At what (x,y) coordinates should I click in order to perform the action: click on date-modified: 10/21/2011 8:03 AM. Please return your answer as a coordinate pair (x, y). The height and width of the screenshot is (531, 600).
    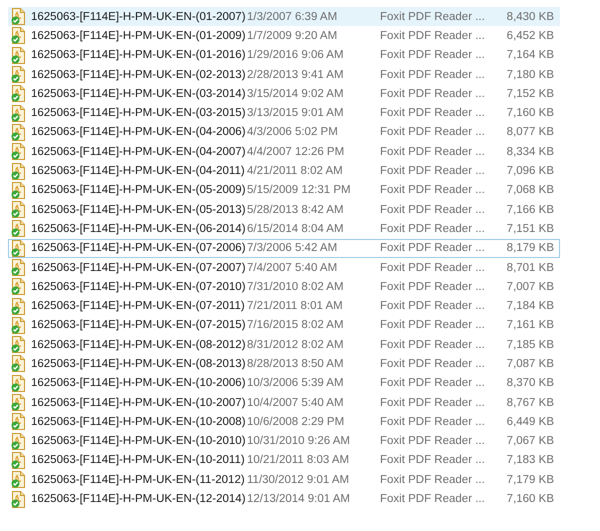
    Looking at the image, I should click on (298, 460).